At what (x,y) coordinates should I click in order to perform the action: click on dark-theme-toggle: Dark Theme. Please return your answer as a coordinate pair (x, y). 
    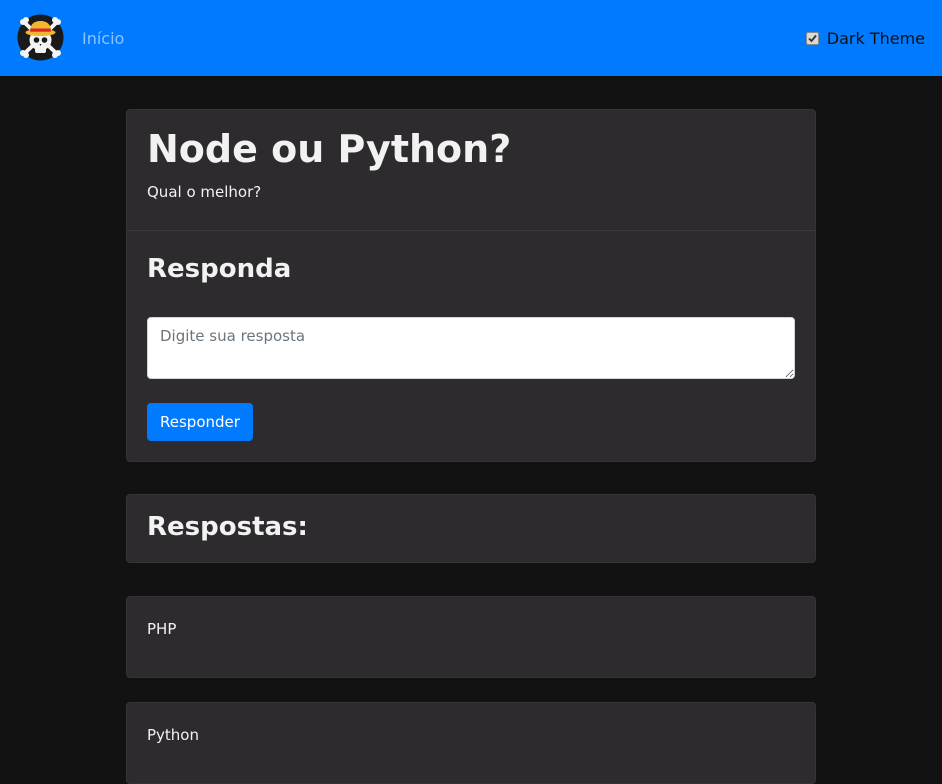
    Looking at the image, I should click on (865, 38).